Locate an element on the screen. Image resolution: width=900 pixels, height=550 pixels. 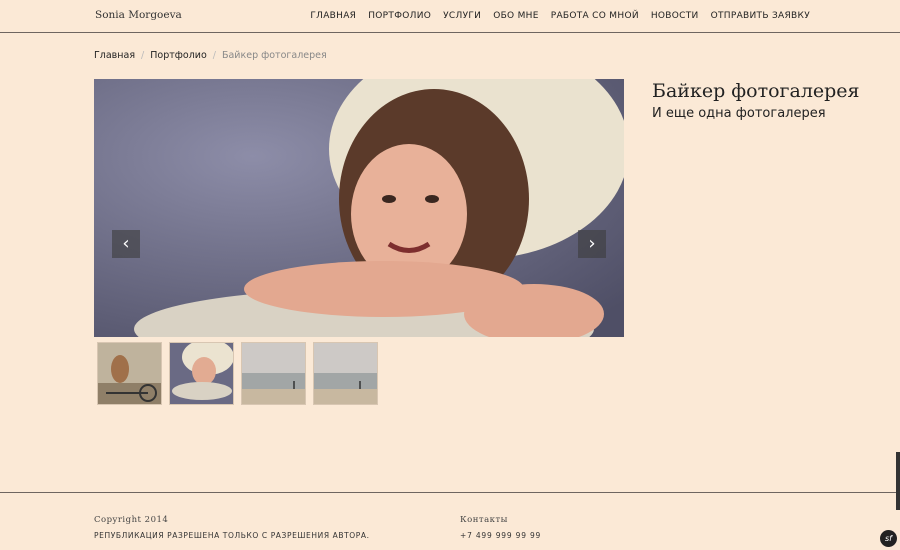
page-title: Байкер фотогалерея is located at coordinates (756, 91).